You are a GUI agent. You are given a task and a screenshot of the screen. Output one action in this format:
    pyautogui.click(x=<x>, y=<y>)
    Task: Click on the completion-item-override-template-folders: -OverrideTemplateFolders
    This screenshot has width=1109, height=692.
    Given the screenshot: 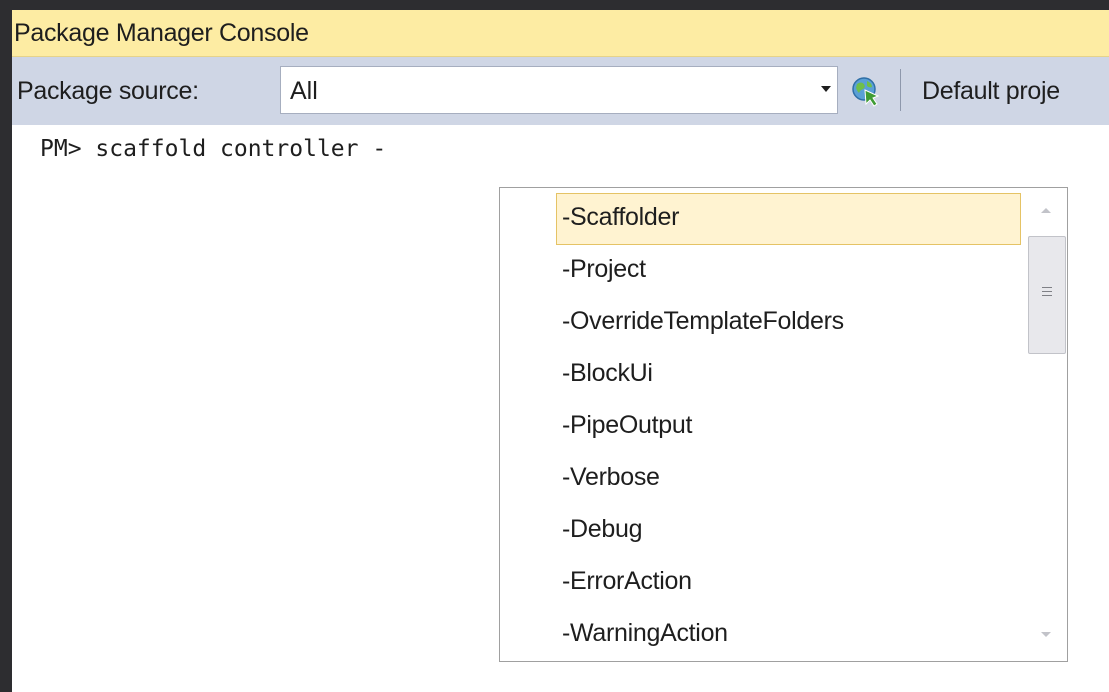 What is the action you would take?
    pyautogui.click(x=788, y=323)
    